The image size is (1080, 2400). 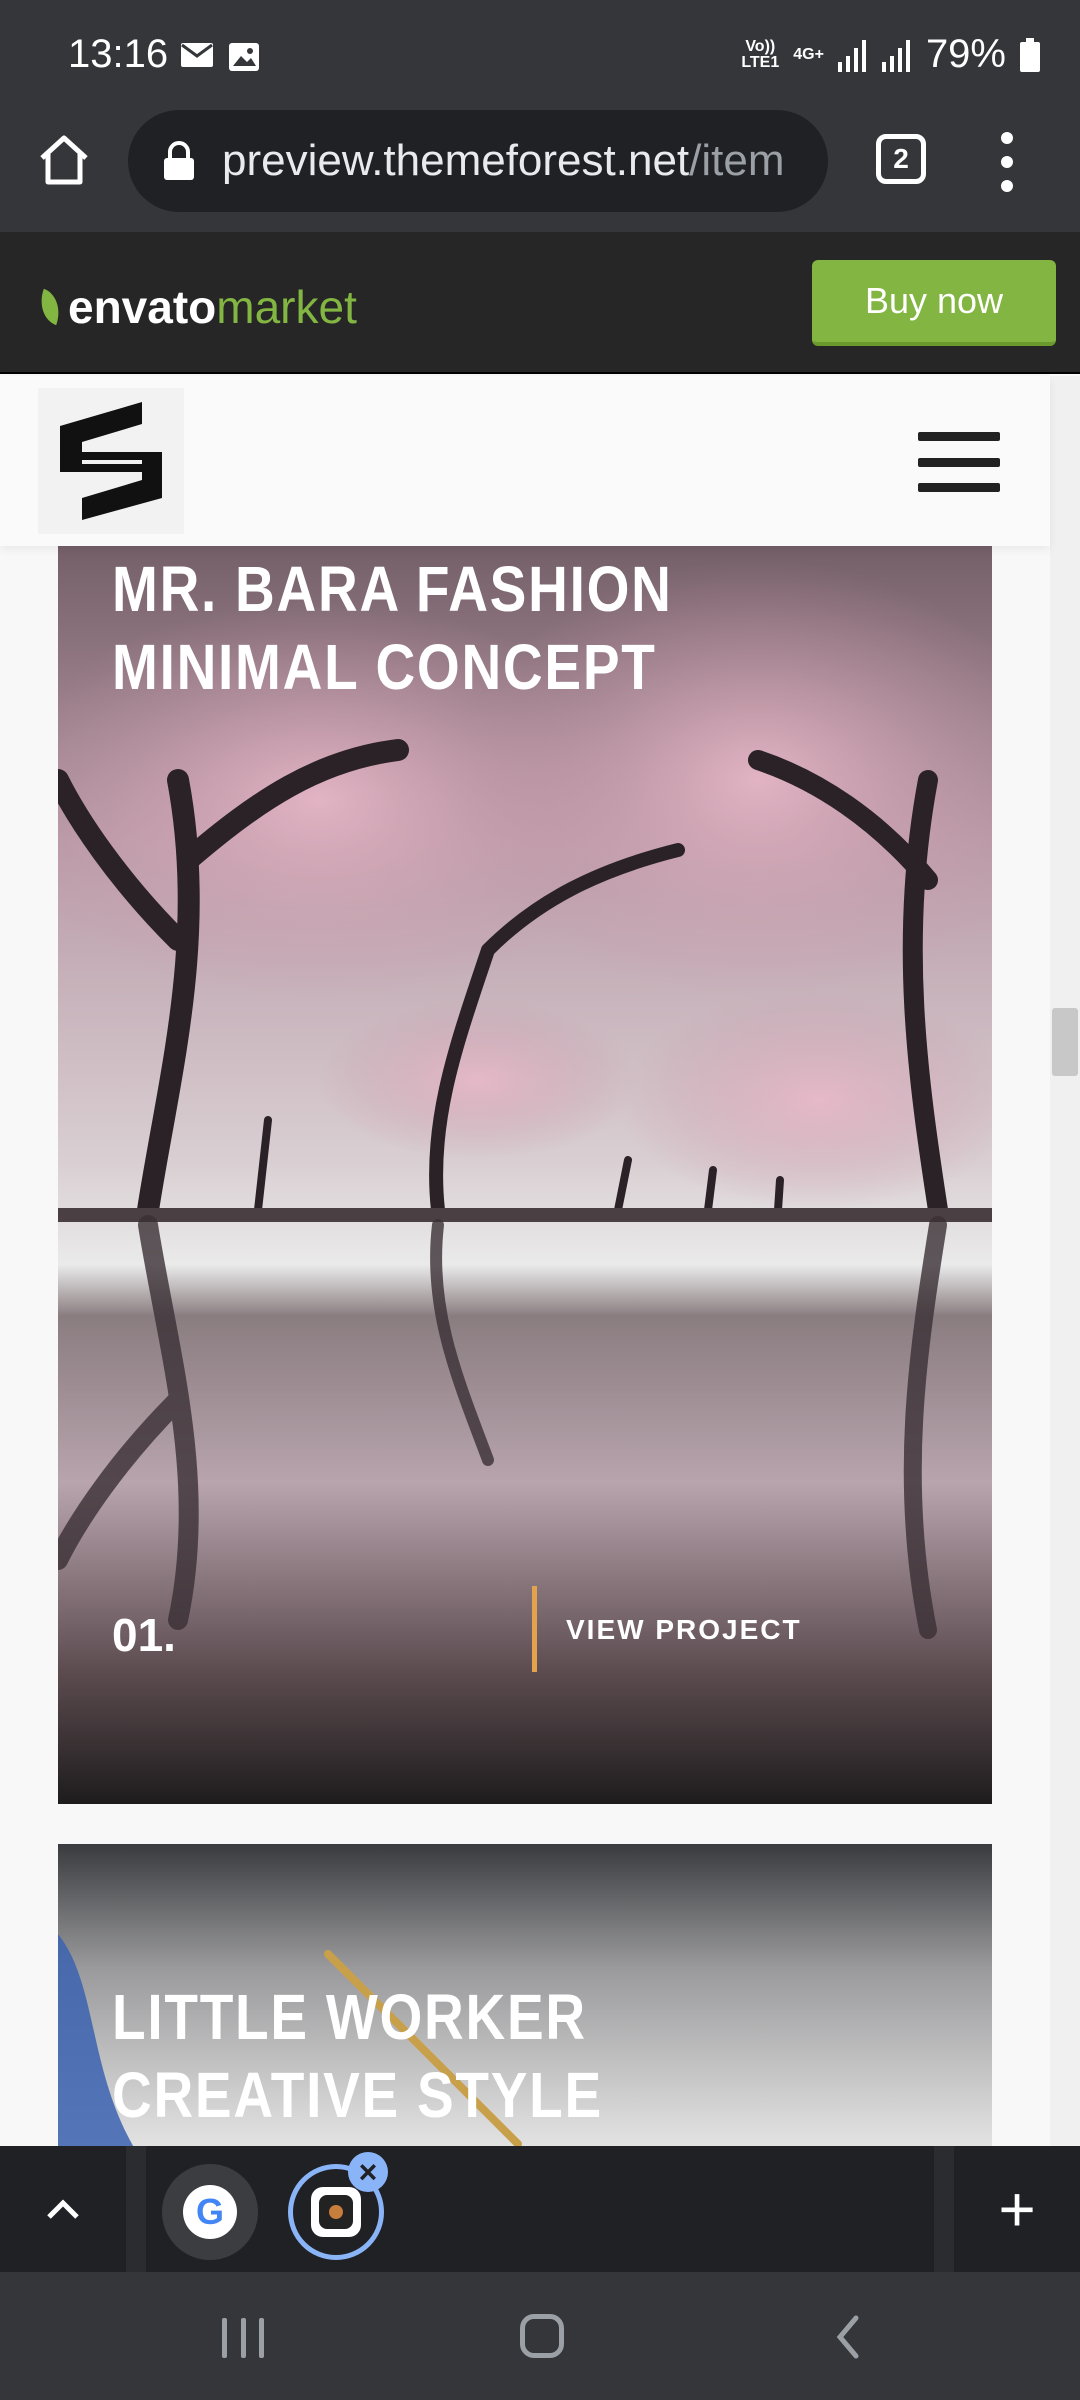 What do you see at coordinates (540, 2209) in the screenshot?
I see `tab-strip: G × +` at bounding box center [540, 2209].